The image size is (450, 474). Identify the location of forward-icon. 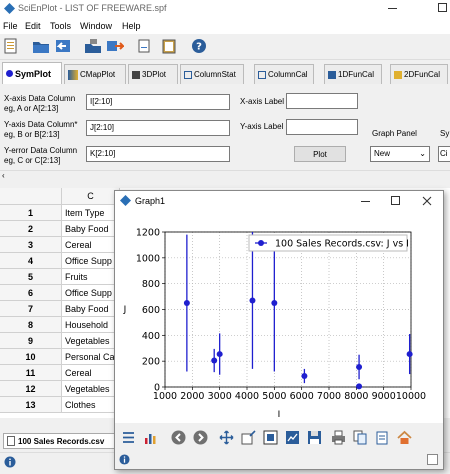
(200, 437).